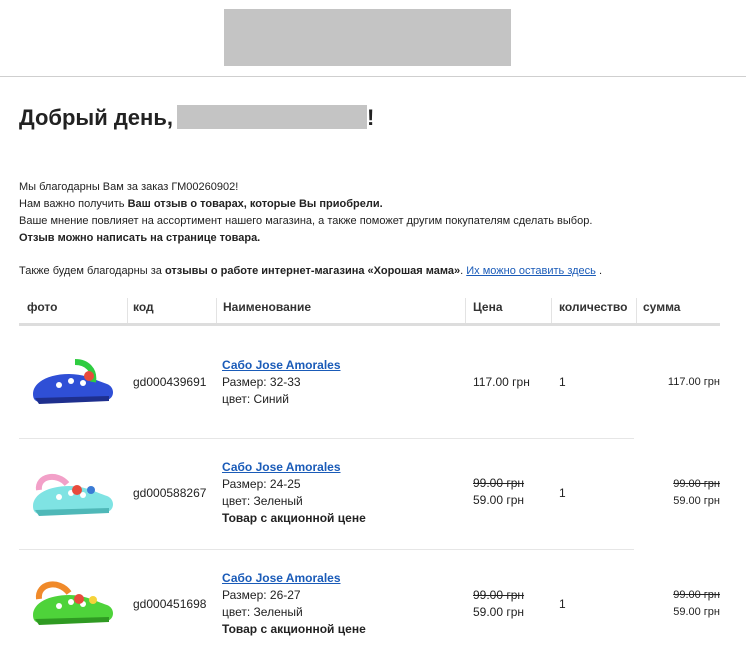 Image resolution: width=746 pixels, height=648 pixels. Describe the element at coordinates (593, 307) in the screenshot. I see `header-qty: количество` at that location.